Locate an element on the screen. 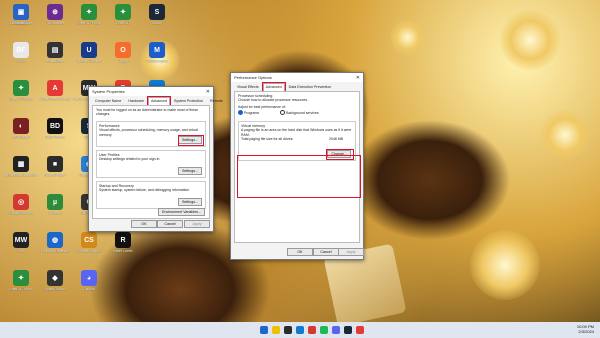 Image resolution: width=600 pixels, height=338 pixels. desktop-icon: ▤ reinstall.exe is located at coordinates (55, 53).